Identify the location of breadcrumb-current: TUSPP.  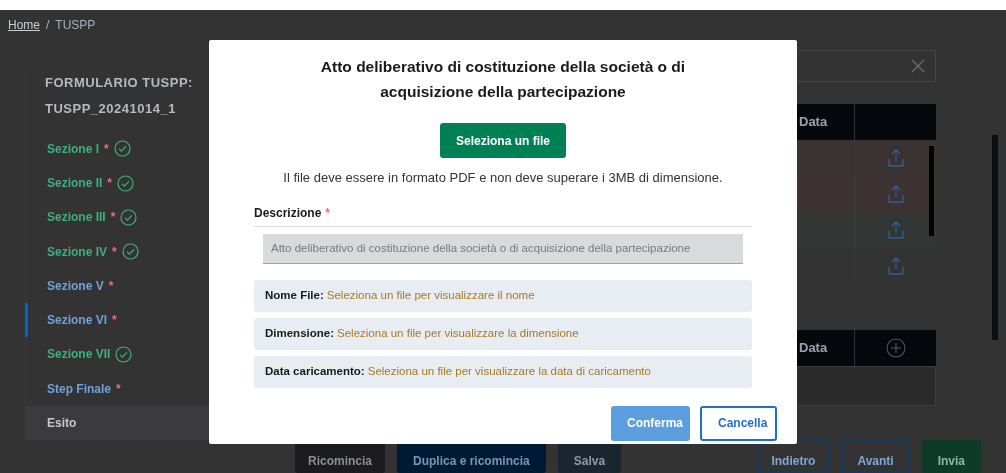
(75, 25).